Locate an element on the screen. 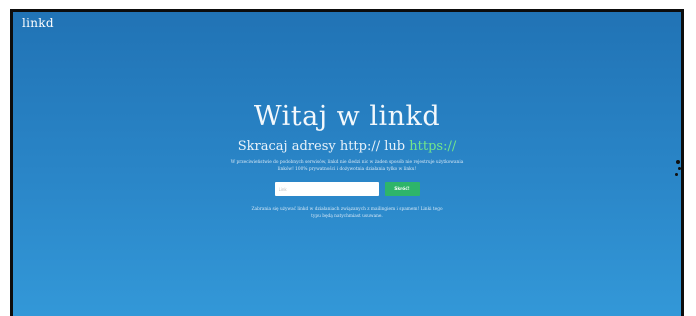  subtitle-text: Skracaj adresy http:// lub is located at coordinates (323, 146).